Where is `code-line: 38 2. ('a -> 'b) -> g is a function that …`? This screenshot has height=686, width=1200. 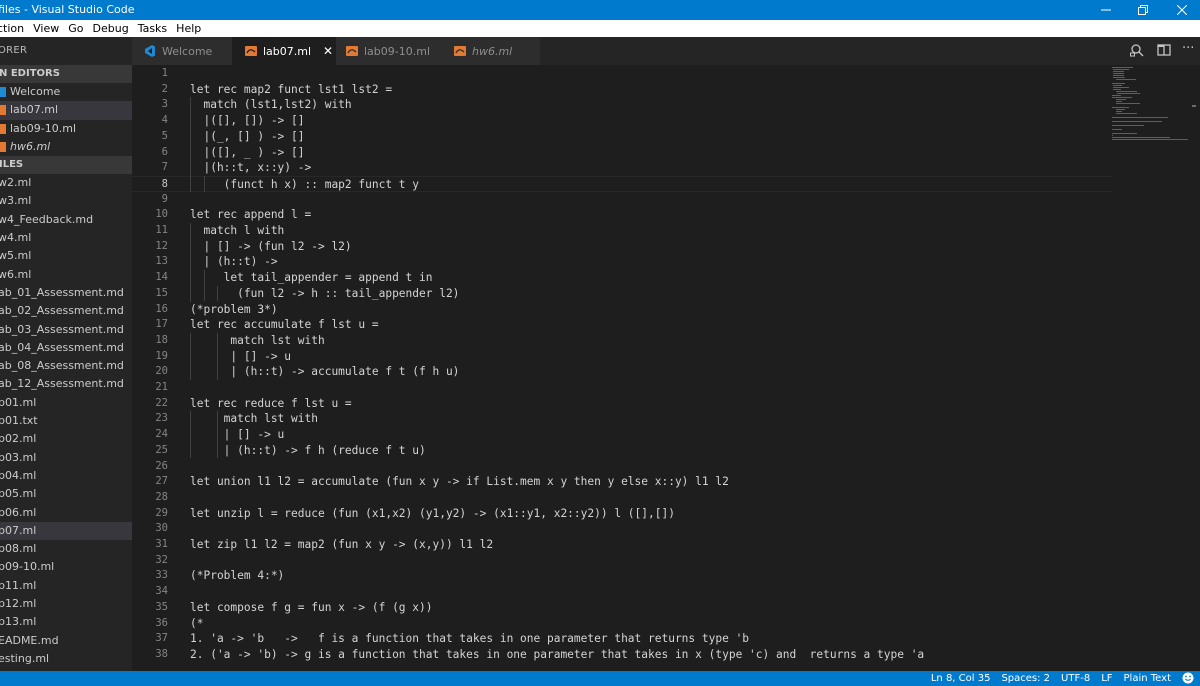 code-line: 38 2. ('a -> 'b) -> g is a function that … is located at coordinates (666, 655).